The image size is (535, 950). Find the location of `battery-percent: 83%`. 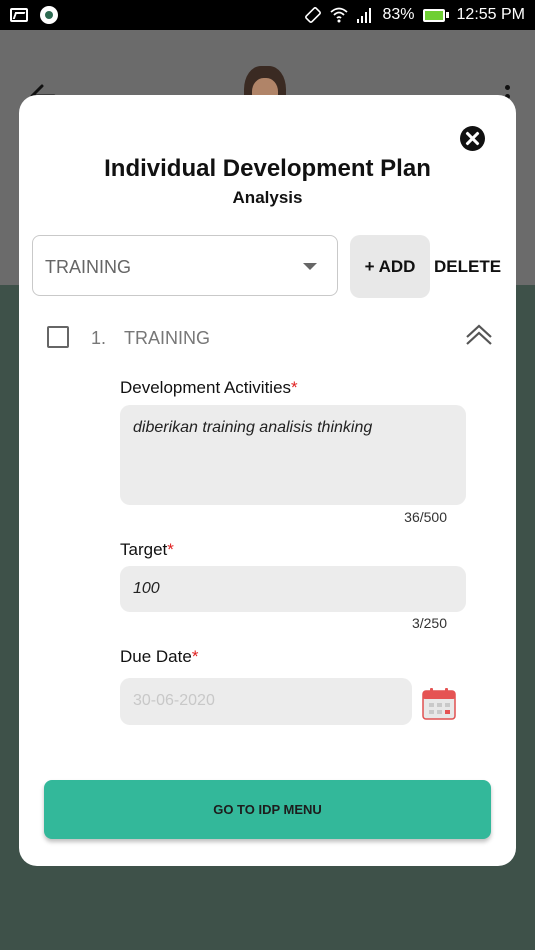

battery-percent: 83% is located at coordinates (398, 14).